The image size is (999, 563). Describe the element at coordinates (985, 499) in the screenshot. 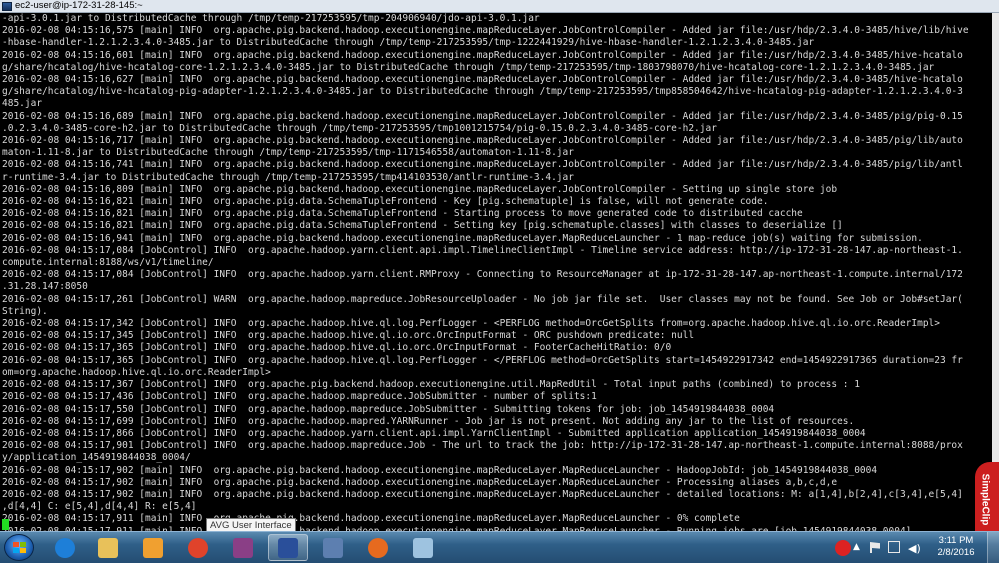

I see `simpleclip-label: SimpleClip` at that location.